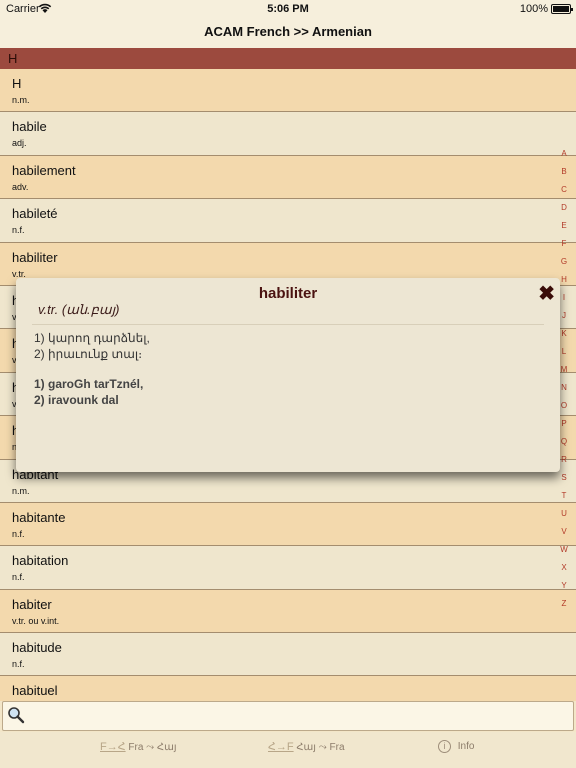  Describe the element at coordinates (35, 214) in the screenshot. I see `entry-word: habileté` at that location.